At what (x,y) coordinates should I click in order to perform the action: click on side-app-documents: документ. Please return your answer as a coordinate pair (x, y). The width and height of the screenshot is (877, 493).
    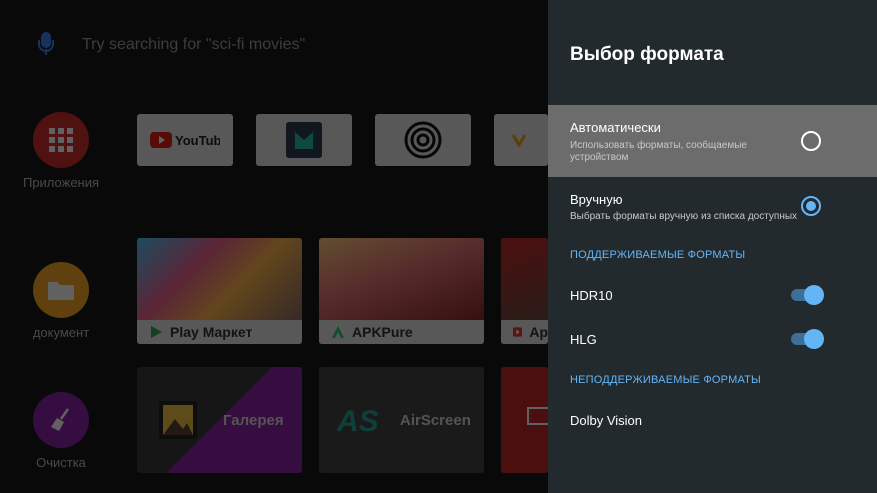
    Looking at the image, I should click on (61, 301).